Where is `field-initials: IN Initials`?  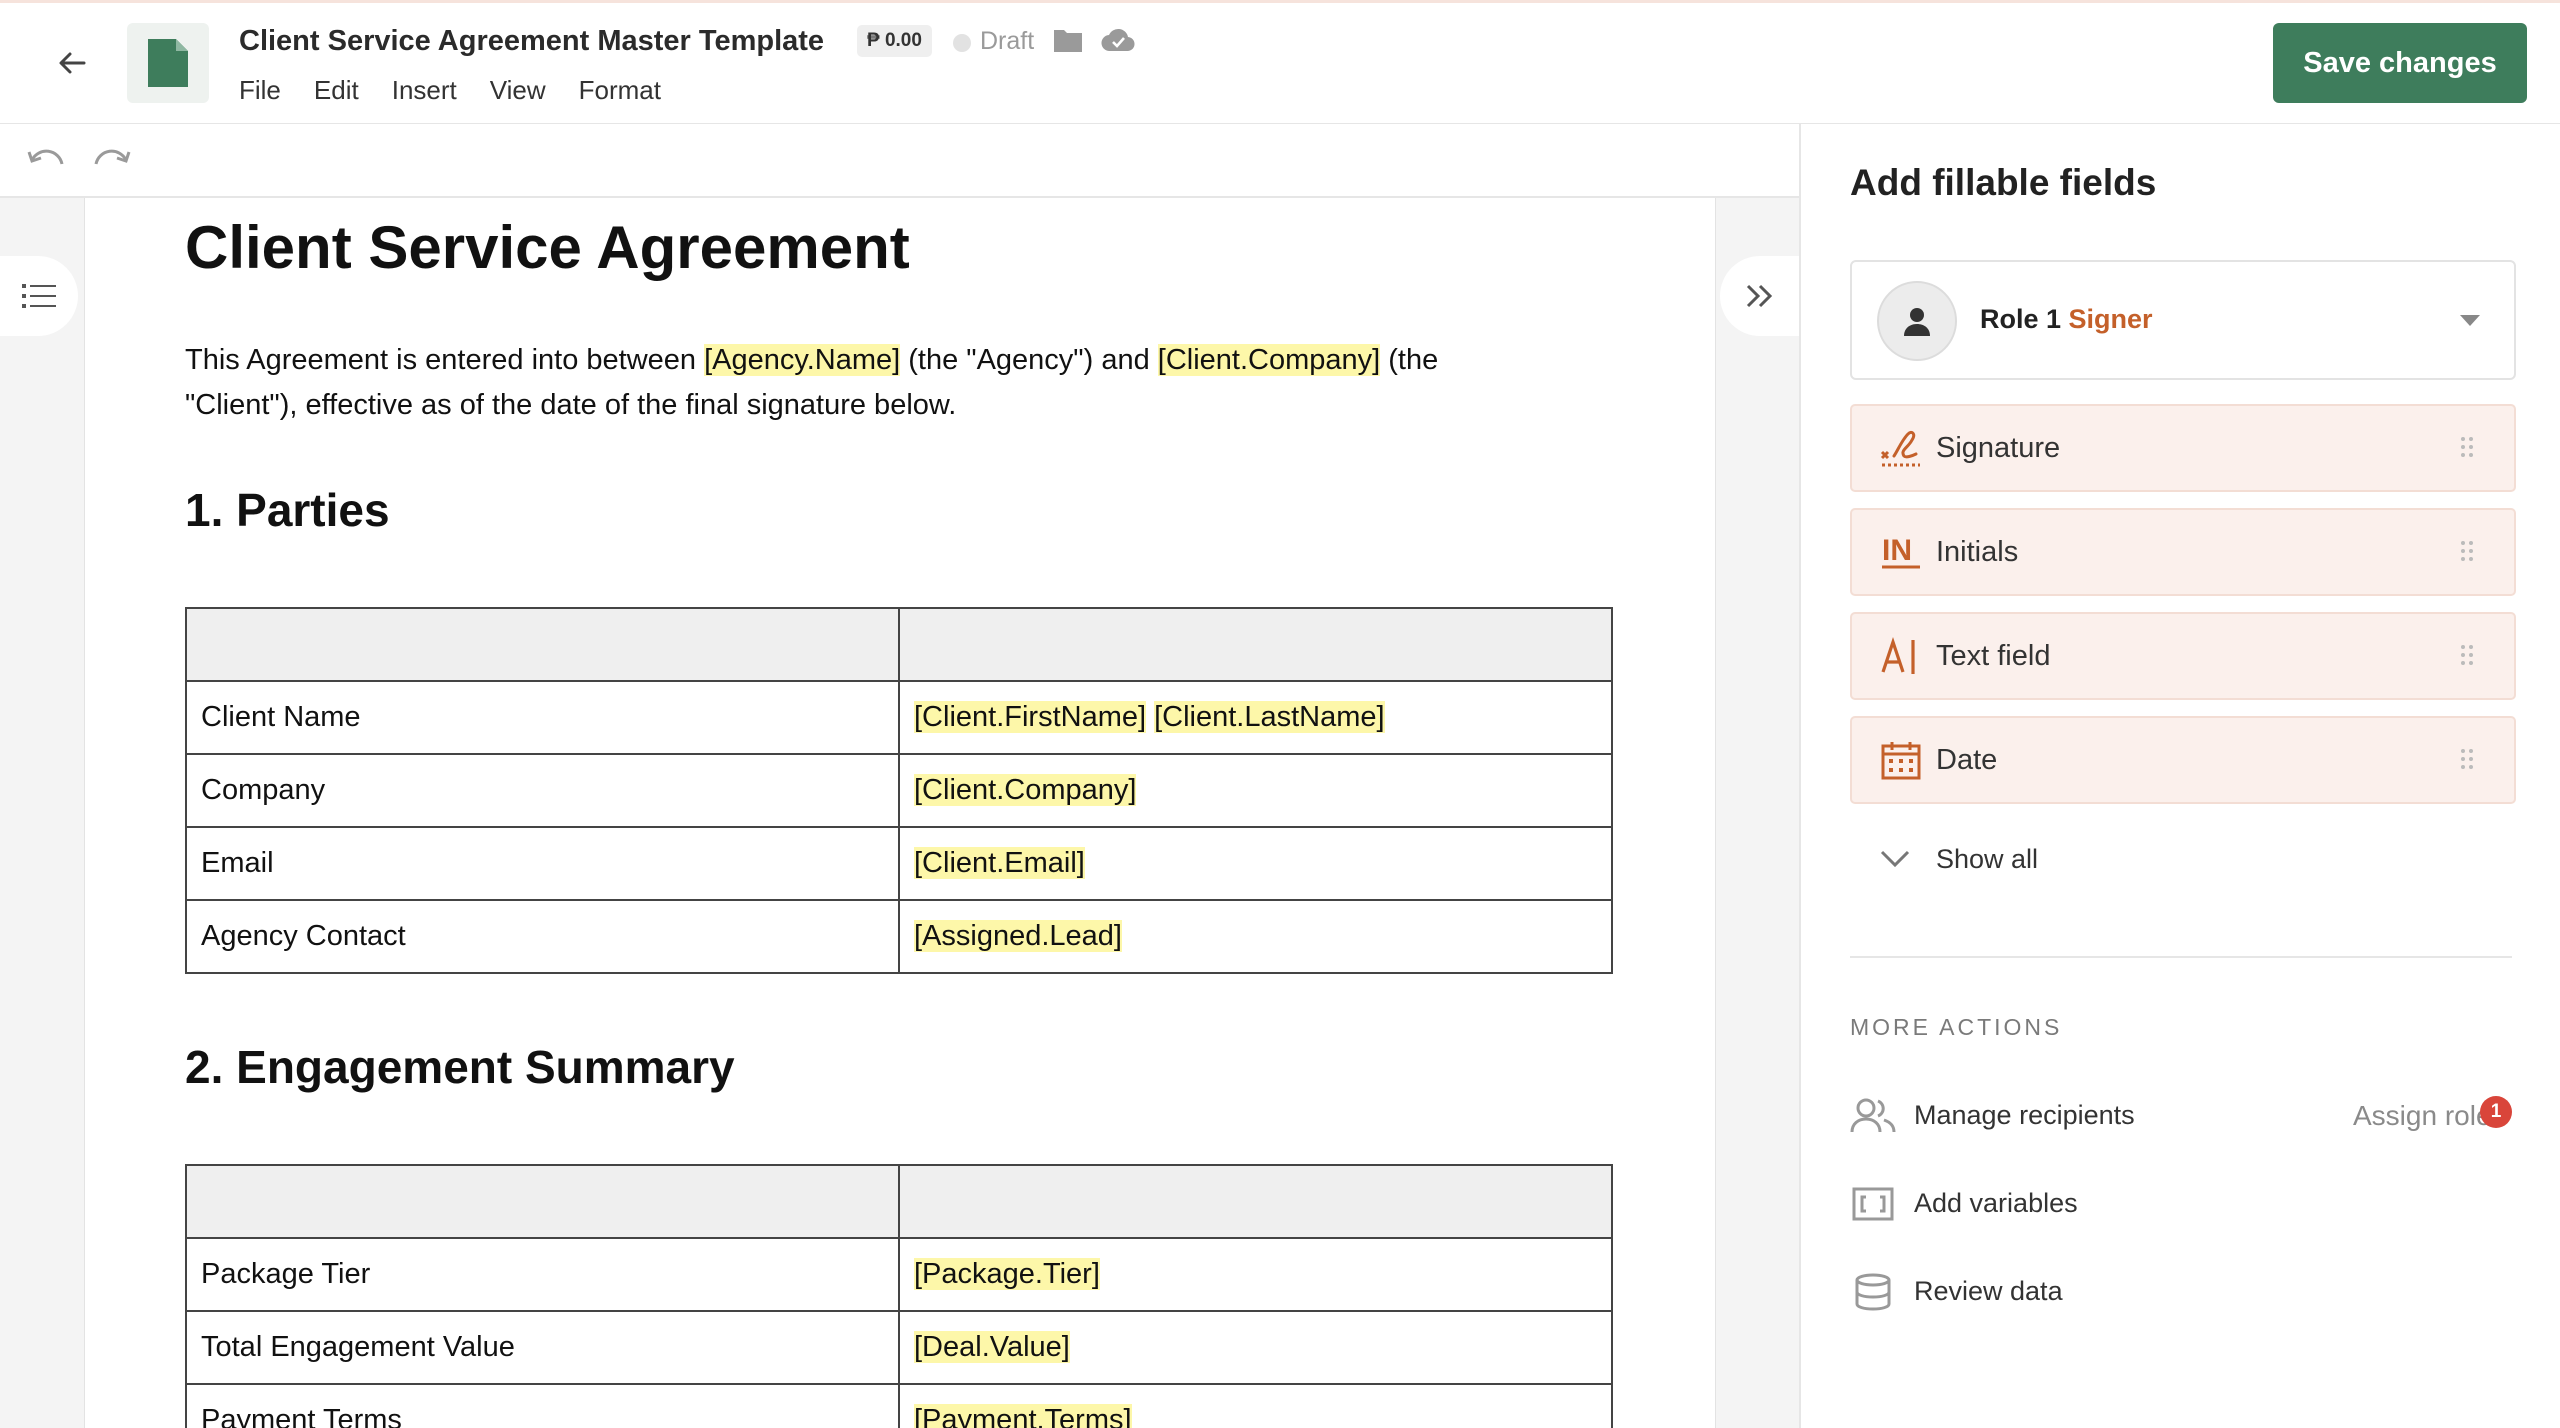 field-initials: IN Initials is located at coordinates (2183, 552).